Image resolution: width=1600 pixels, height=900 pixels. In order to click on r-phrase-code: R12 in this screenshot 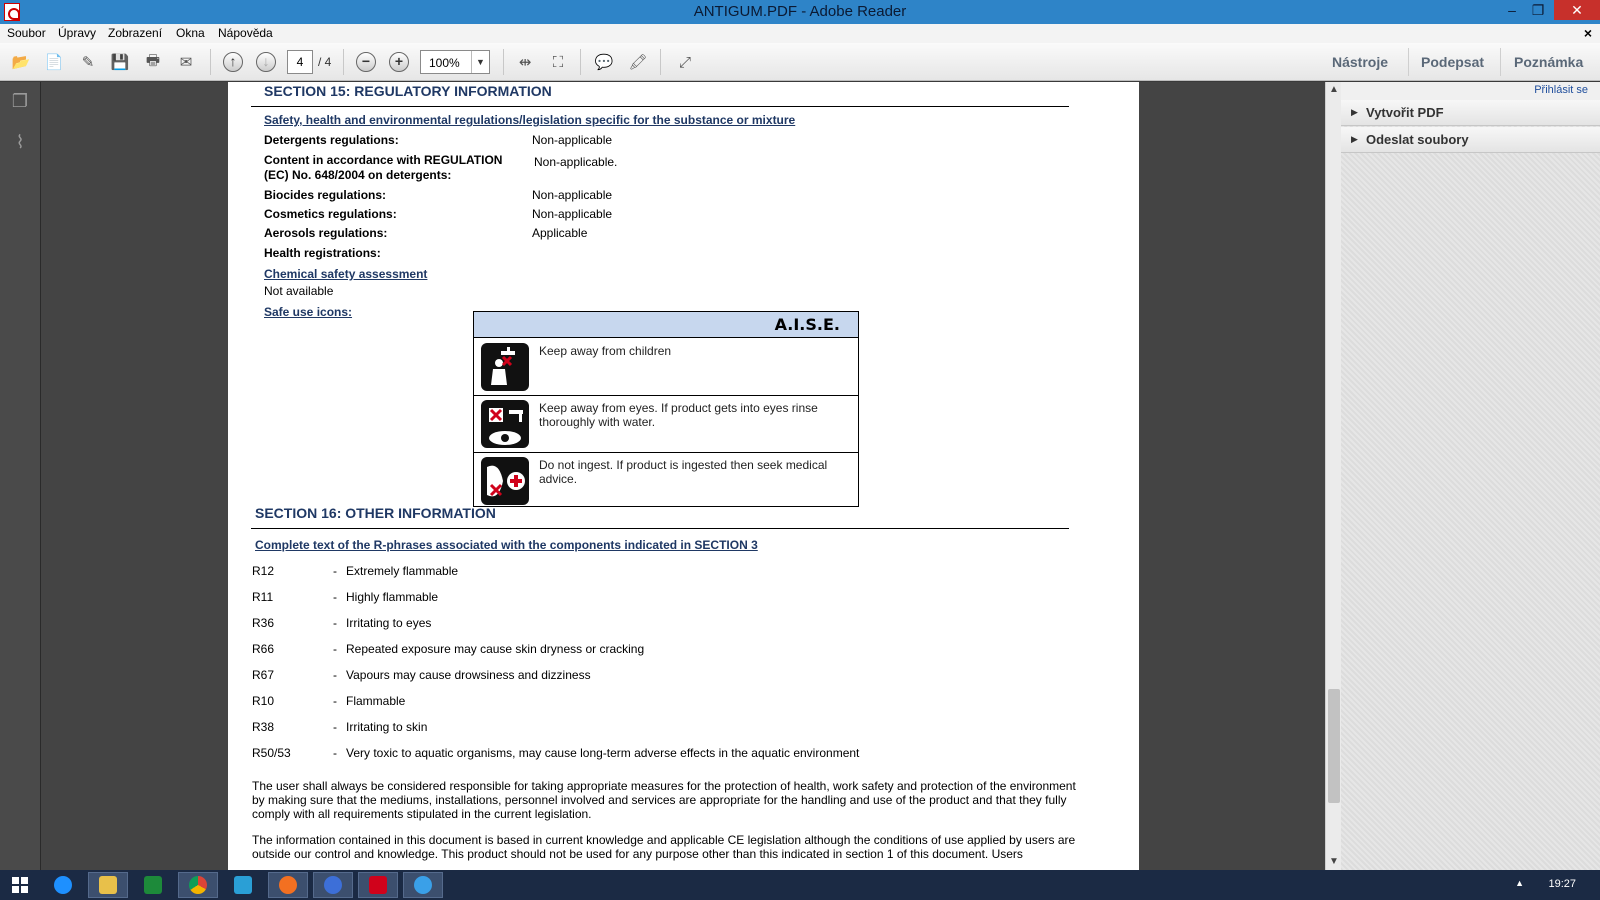, I will do `click(263, 571)`.